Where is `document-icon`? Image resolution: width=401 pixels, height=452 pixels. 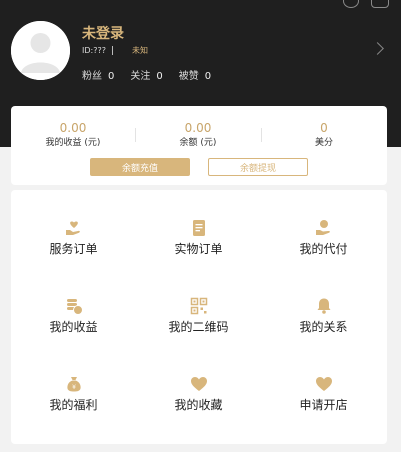
document-icon is located at coordinates (199, 228).